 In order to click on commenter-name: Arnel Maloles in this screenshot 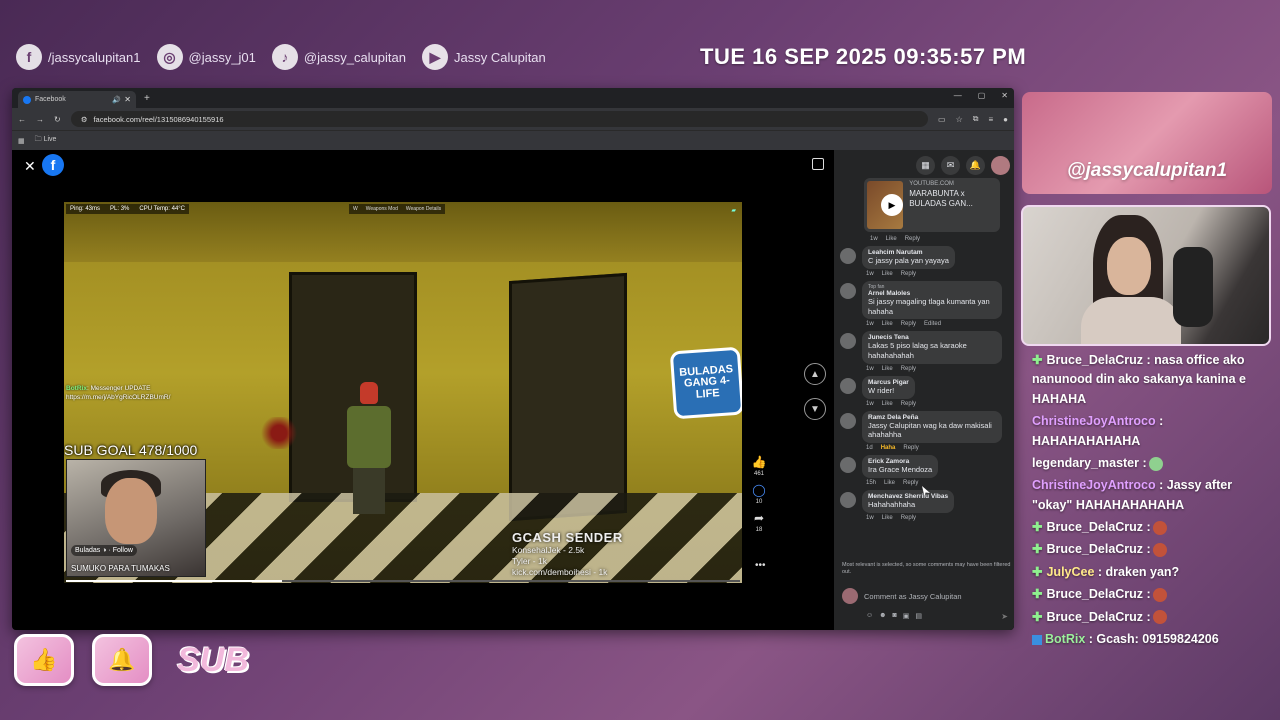, I will do `click(932, 293)`.